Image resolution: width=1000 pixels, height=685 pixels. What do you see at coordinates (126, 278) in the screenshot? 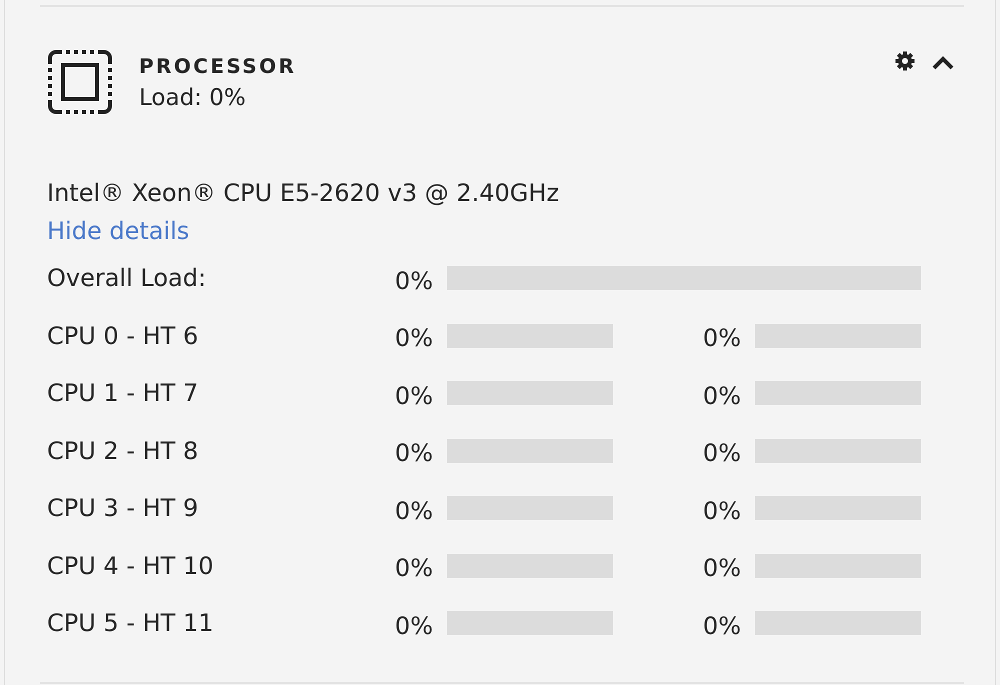
I see `row-label: Overall Load:` at bounding box center [126, 278].